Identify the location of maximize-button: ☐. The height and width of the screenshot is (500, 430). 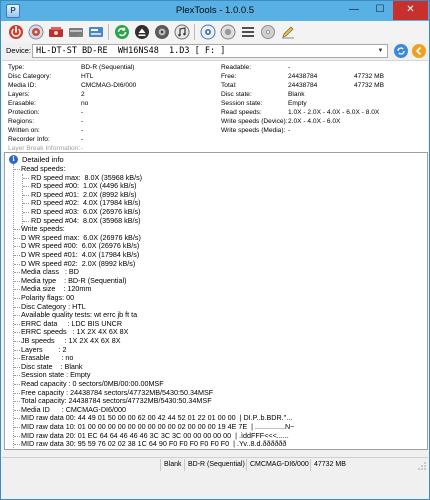
(380, 10).